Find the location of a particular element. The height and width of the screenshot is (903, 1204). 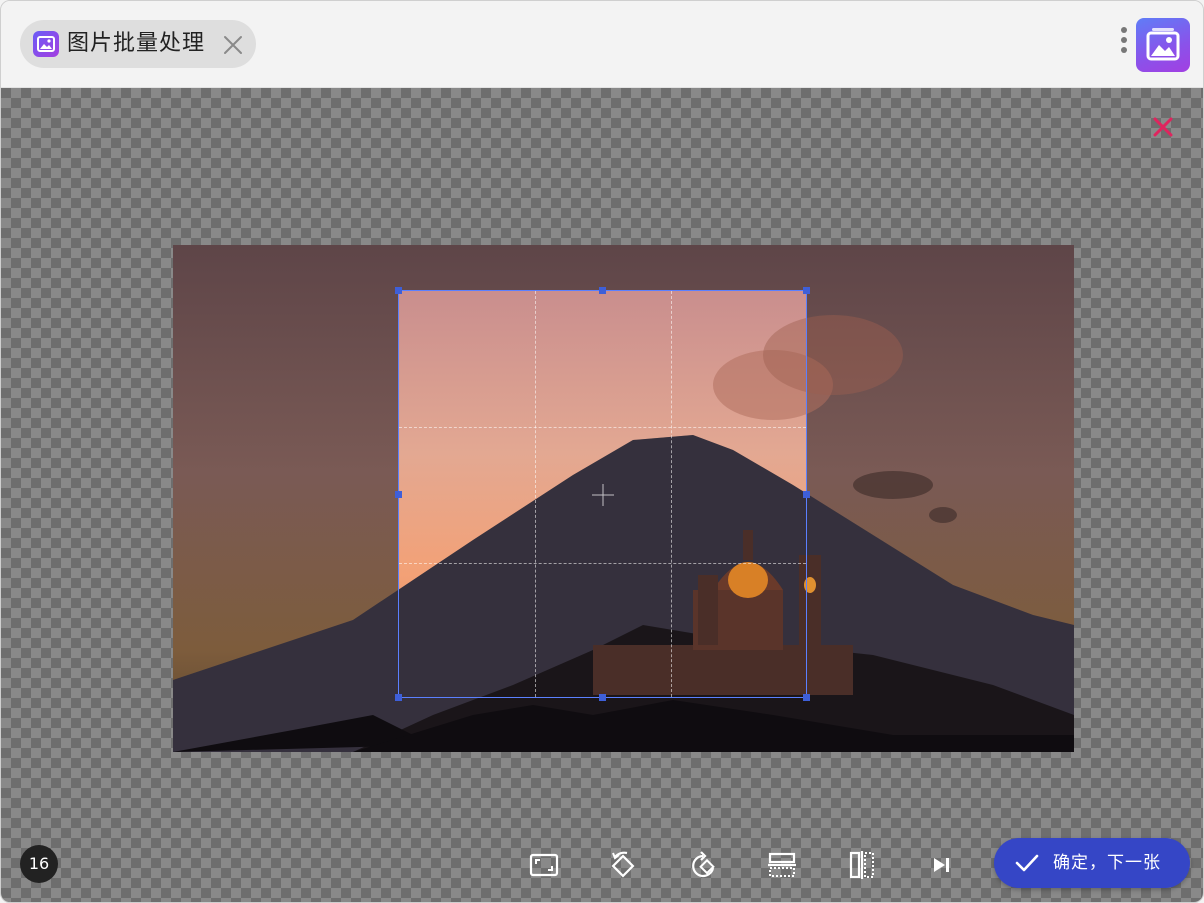

rotate-left-icon is located at coordinates (624, 865).